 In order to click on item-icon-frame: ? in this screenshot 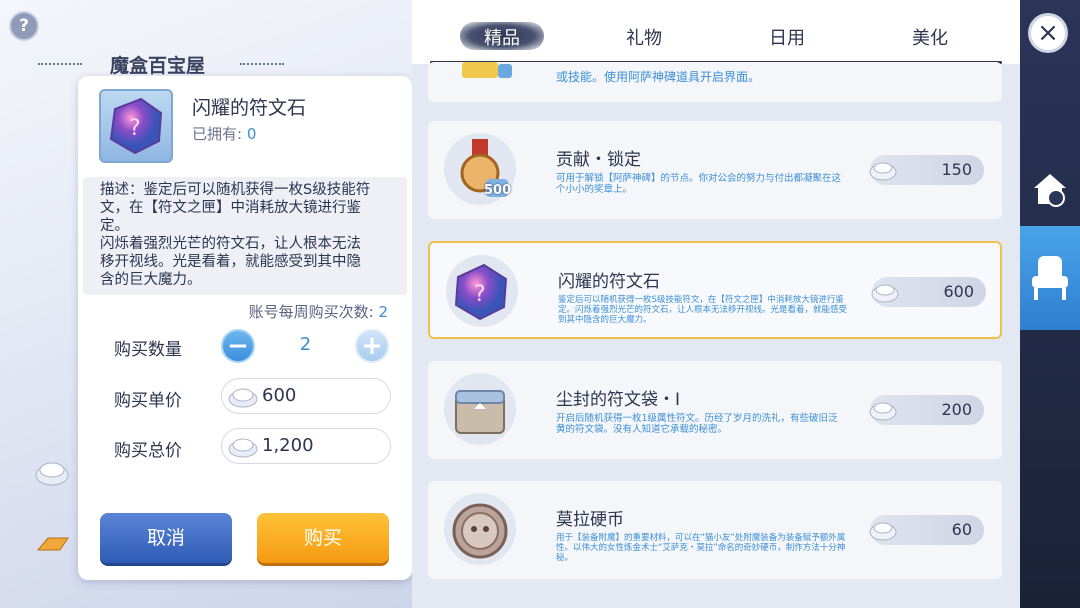, I will do `click(136, 126)`.